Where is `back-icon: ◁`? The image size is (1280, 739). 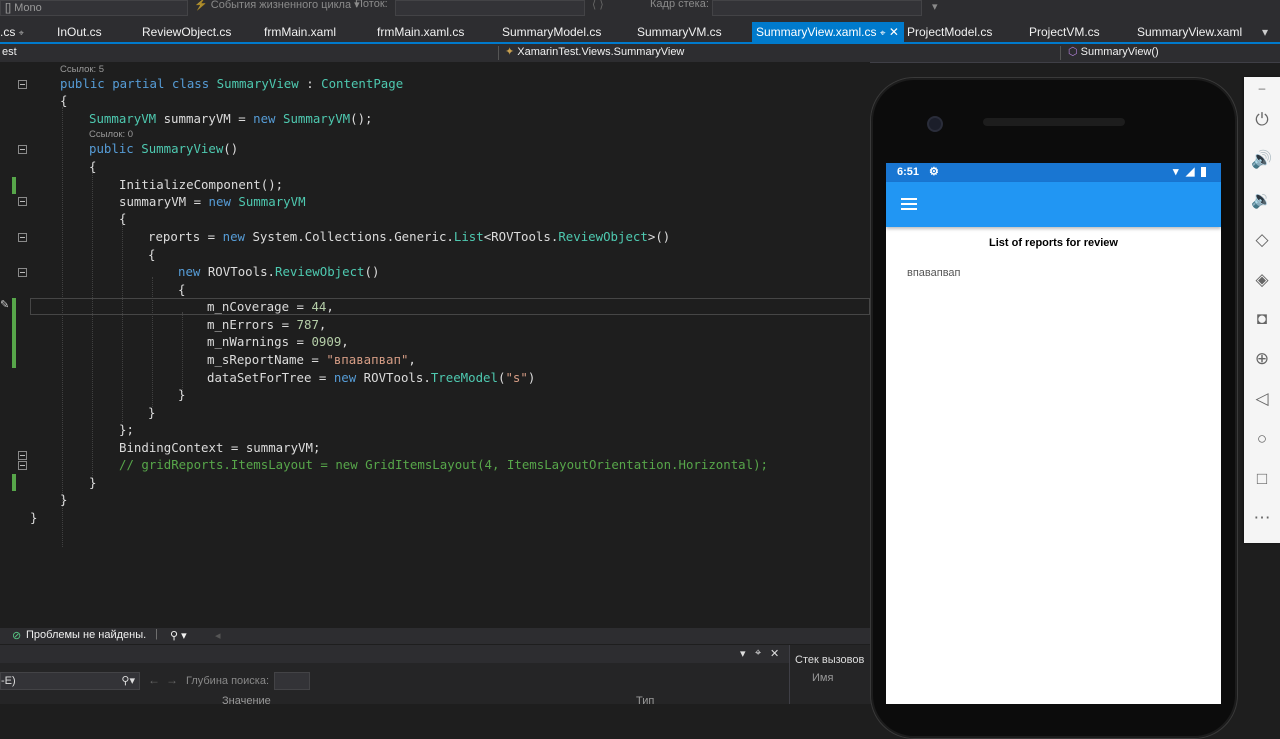
back-icon: ◁ is located at coordinates (1262, 399).